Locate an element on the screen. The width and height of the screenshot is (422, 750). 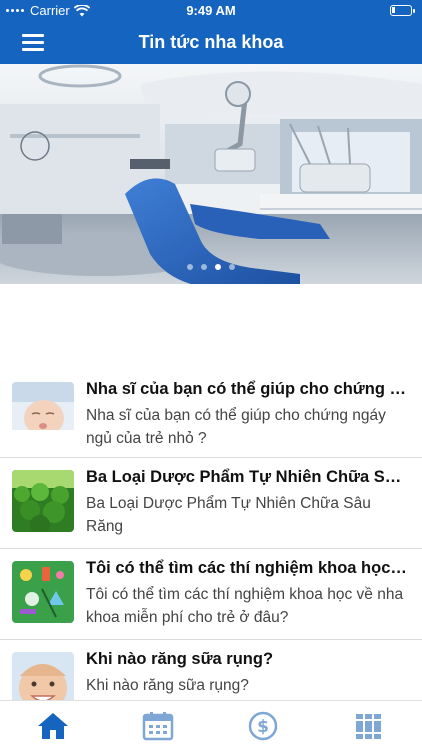
calendar-icon is located at coordinates (158, 726).